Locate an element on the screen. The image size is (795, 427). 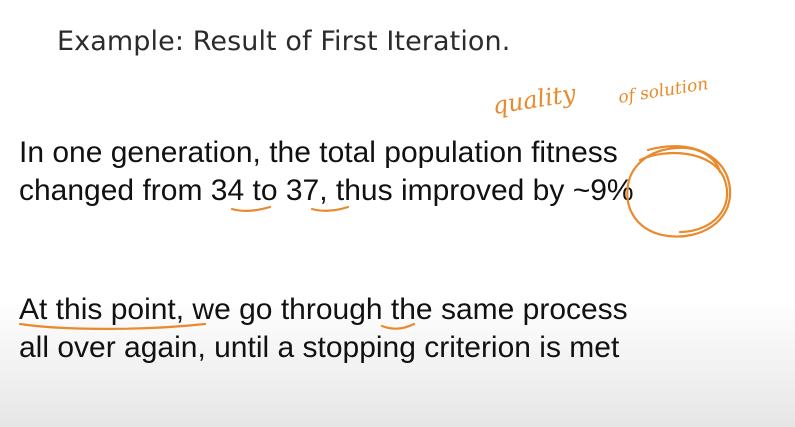
slide-title: Example: Result of First Iteration. is located at coordinates (284, 41).